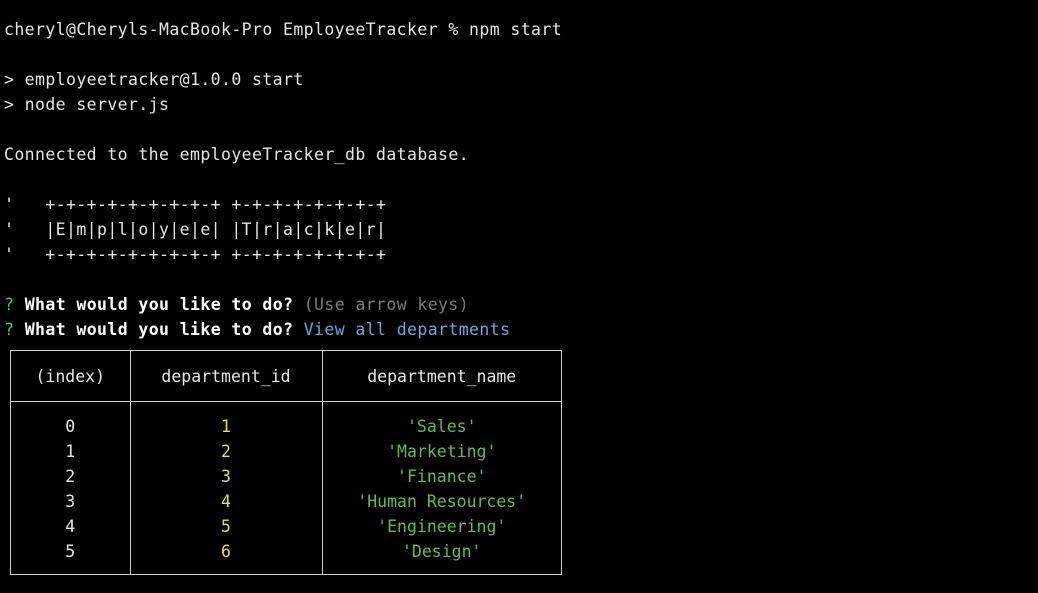  Describe the element at coordinates (226, 501) in the screenshot. I see `department-id-cell: 4` at that location.